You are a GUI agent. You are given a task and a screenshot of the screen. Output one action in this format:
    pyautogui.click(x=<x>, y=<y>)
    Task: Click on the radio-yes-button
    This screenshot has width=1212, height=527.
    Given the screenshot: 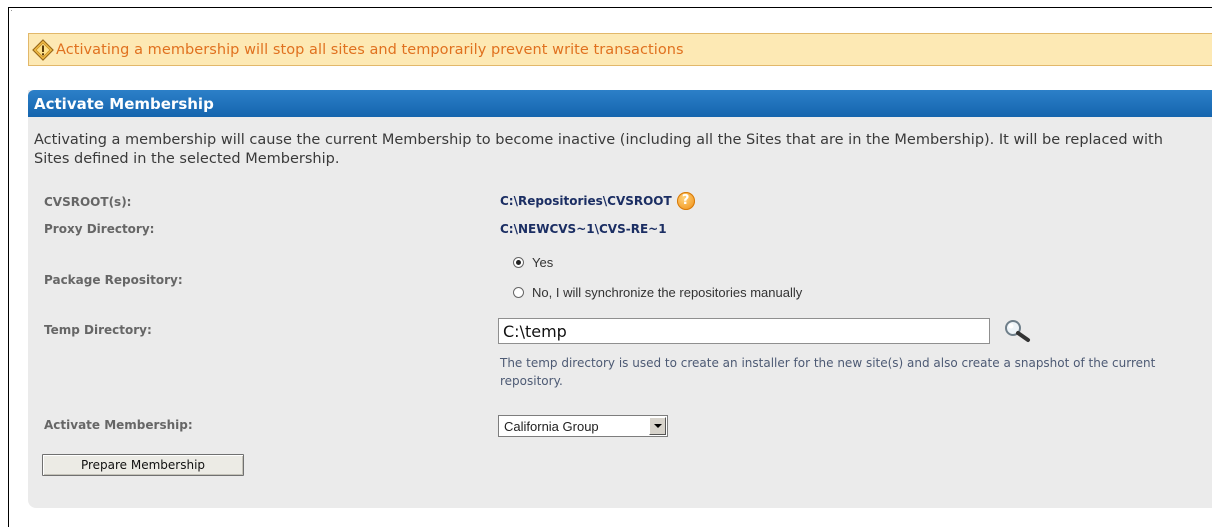 What is the action you would take?
    pyautogui.click(x=518, y=262)
    